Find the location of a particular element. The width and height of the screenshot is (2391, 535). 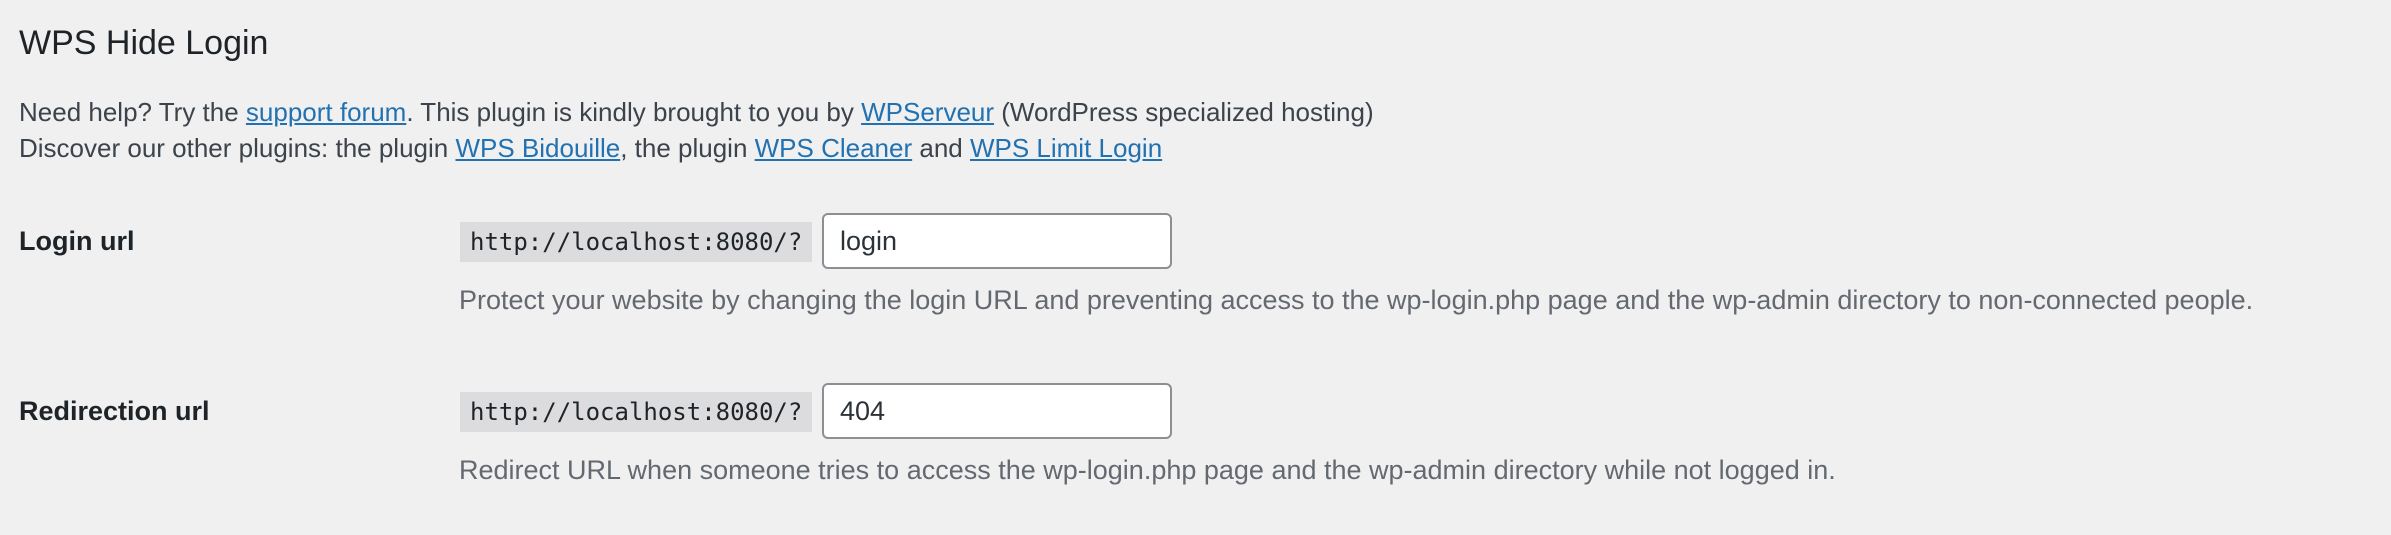

wps-bidouille-link: WPS Bidouille is located at coordinates (537, 148).